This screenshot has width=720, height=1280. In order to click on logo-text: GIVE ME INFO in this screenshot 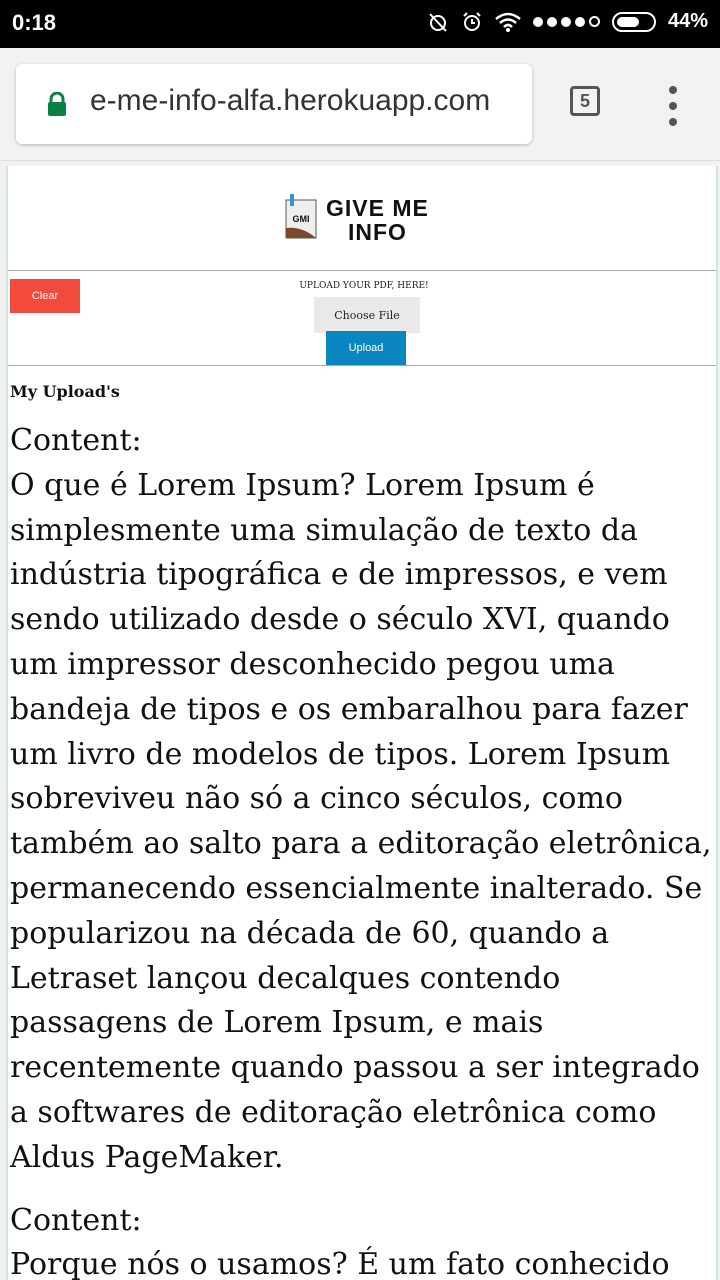, I will do `click(377, 220)`.